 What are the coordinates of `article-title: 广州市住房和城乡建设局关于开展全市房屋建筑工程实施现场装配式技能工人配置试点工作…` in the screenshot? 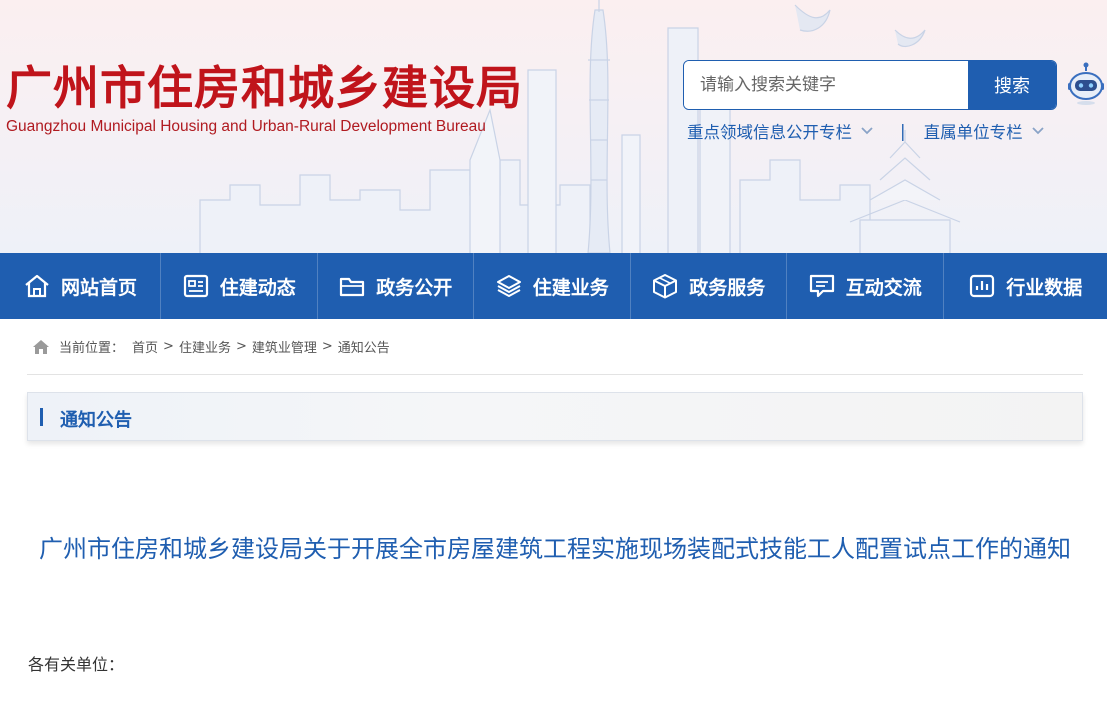 It's located at (555, 549).